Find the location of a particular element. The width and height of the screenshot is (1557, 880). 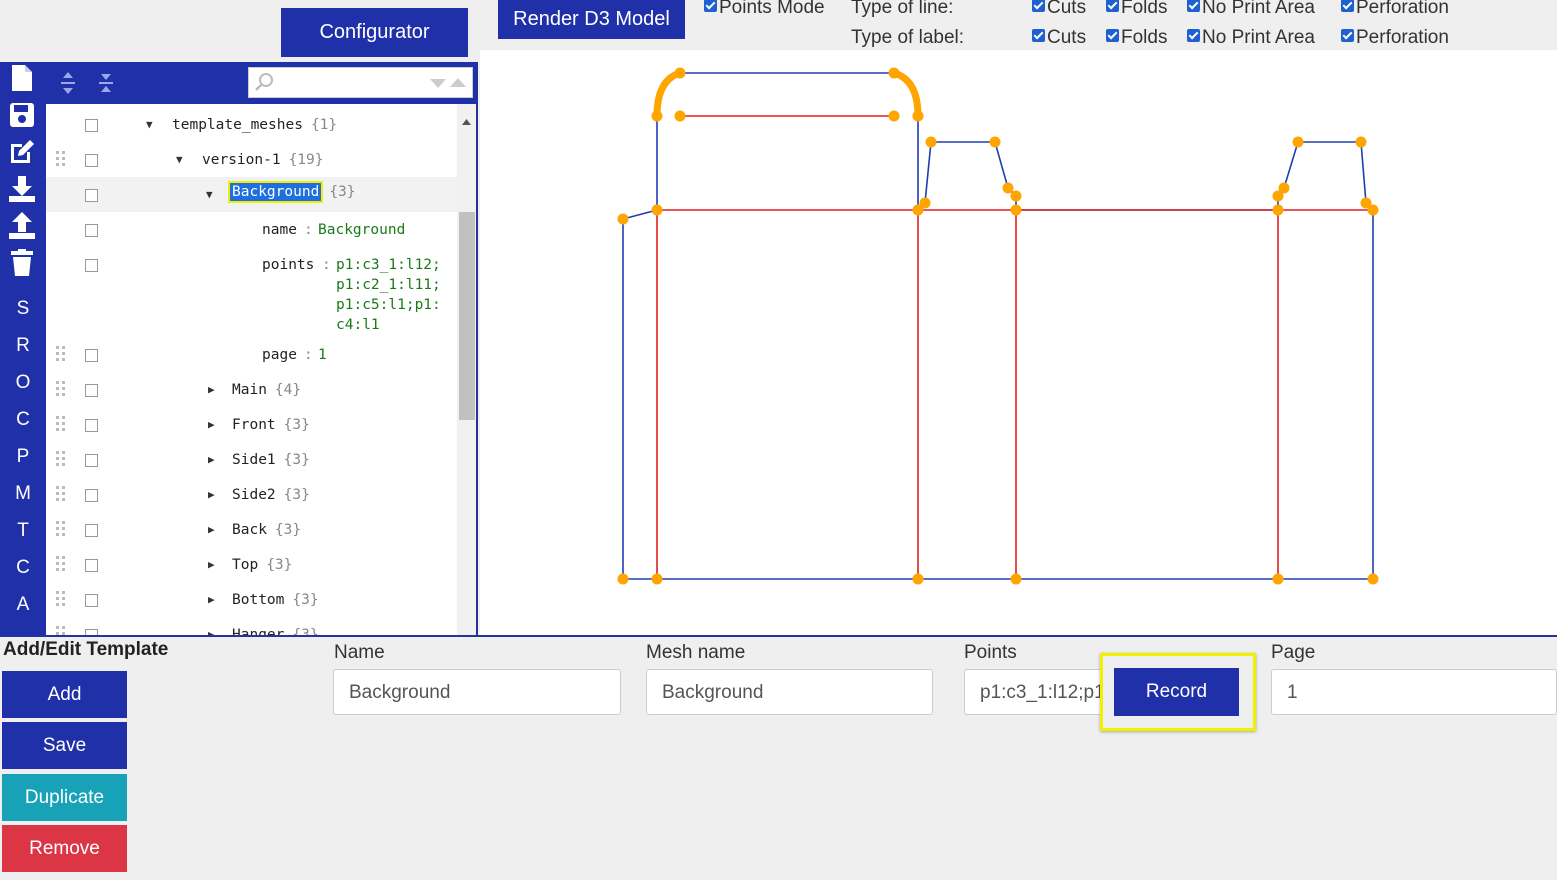

prop-value-name: Background is located at coordinates (361, 230).